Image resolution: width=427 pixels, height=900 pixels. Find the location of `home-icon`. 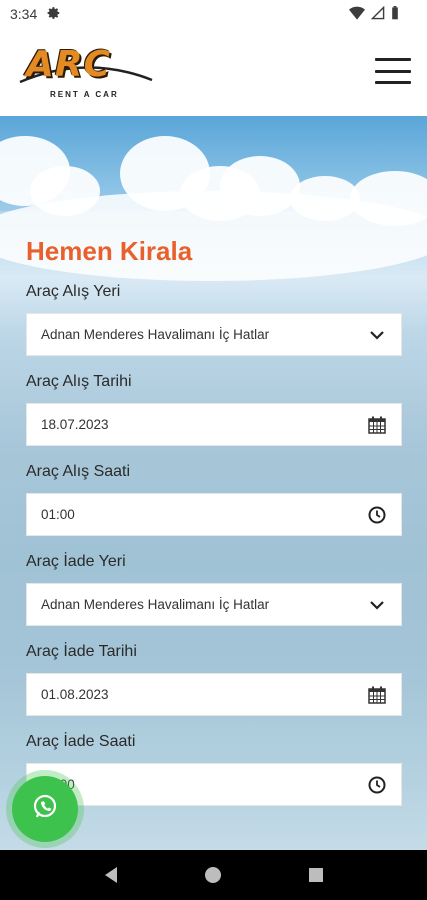

home-icon is located at coordinates (213, 875).